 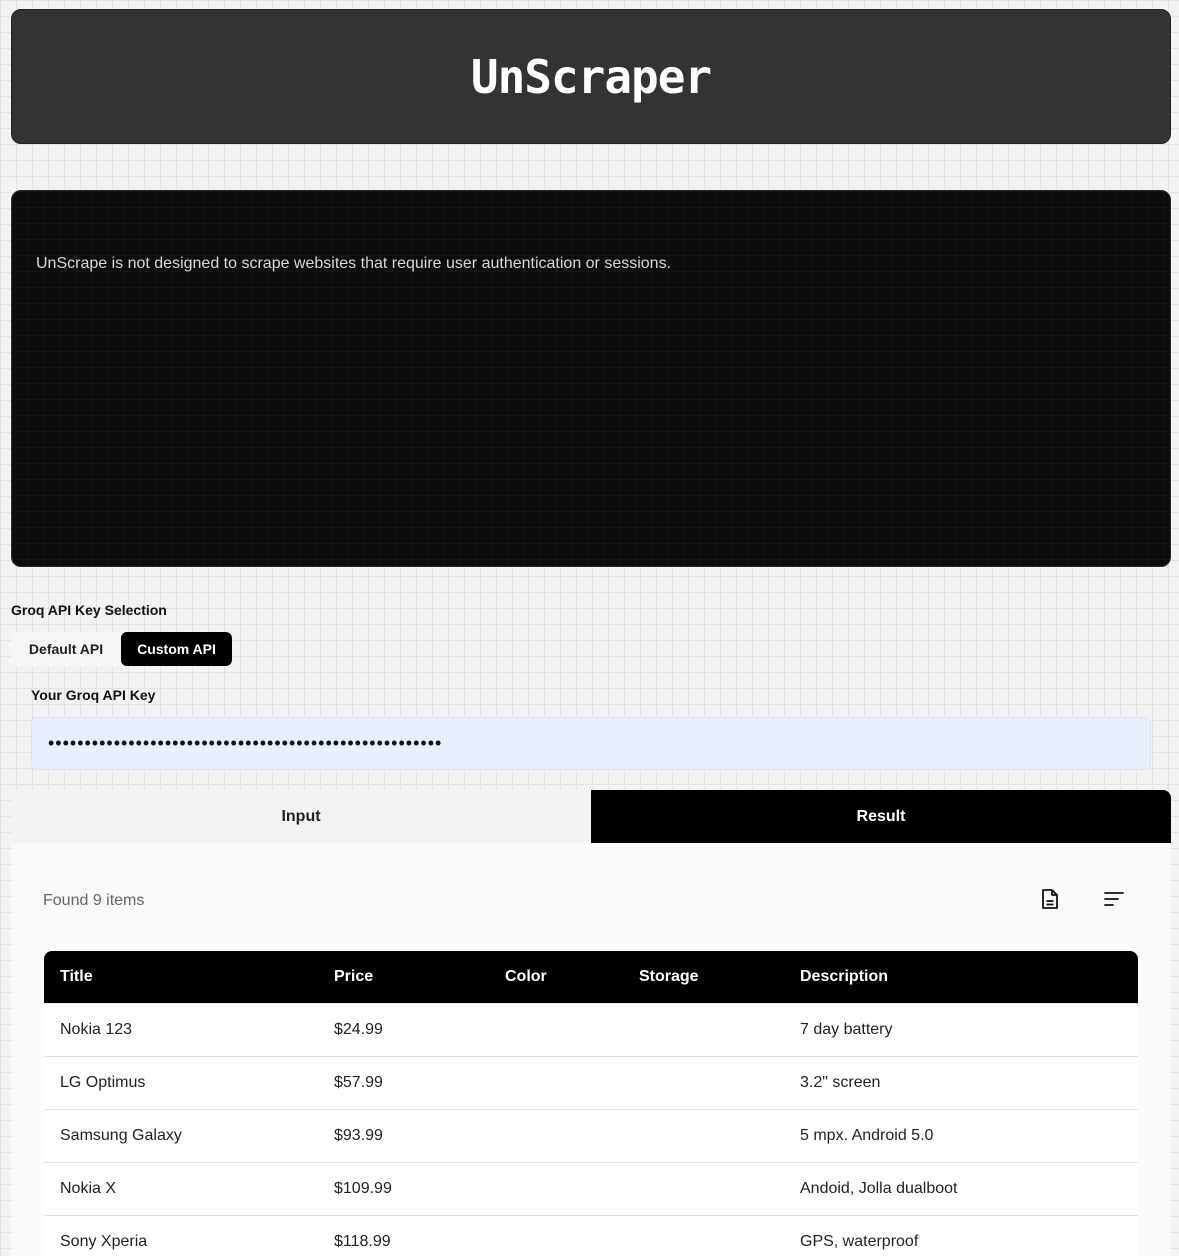 I want to click on api-selection-label: Groq API Key Selection, so click(x=89, y=610).